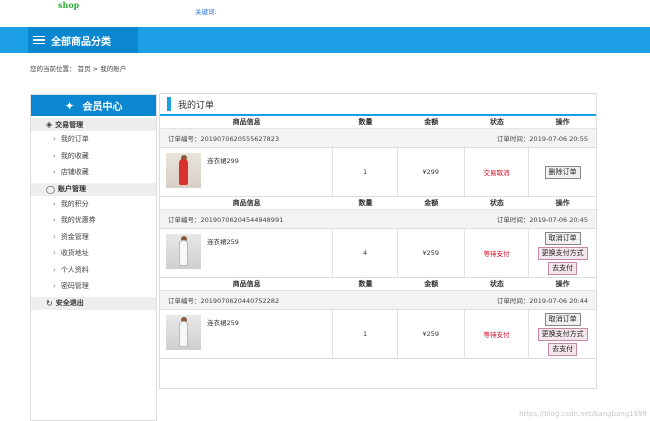 This screenshot has width=650, height=421. What do you see at coordinates (84, 69) in the screenshot?
I see `breadcrumb-home: 首页` at bounding box center [84, 69].